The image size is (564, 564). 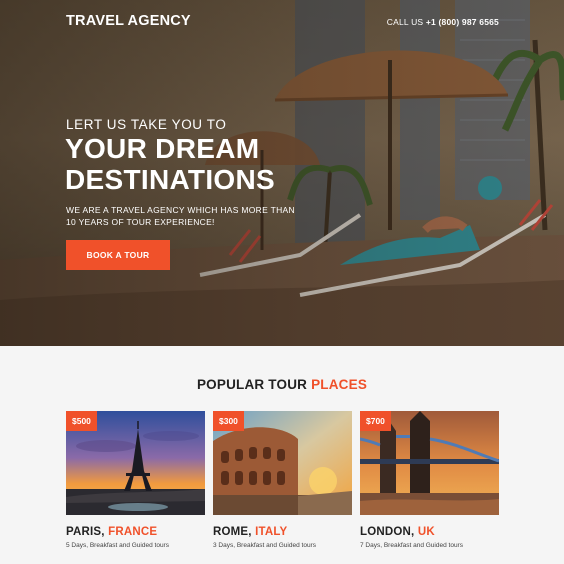 What do you see at coordinates (85, 532) in the screenshot?
I see `city-name: PARIS,` at bounding box center [85, 532].